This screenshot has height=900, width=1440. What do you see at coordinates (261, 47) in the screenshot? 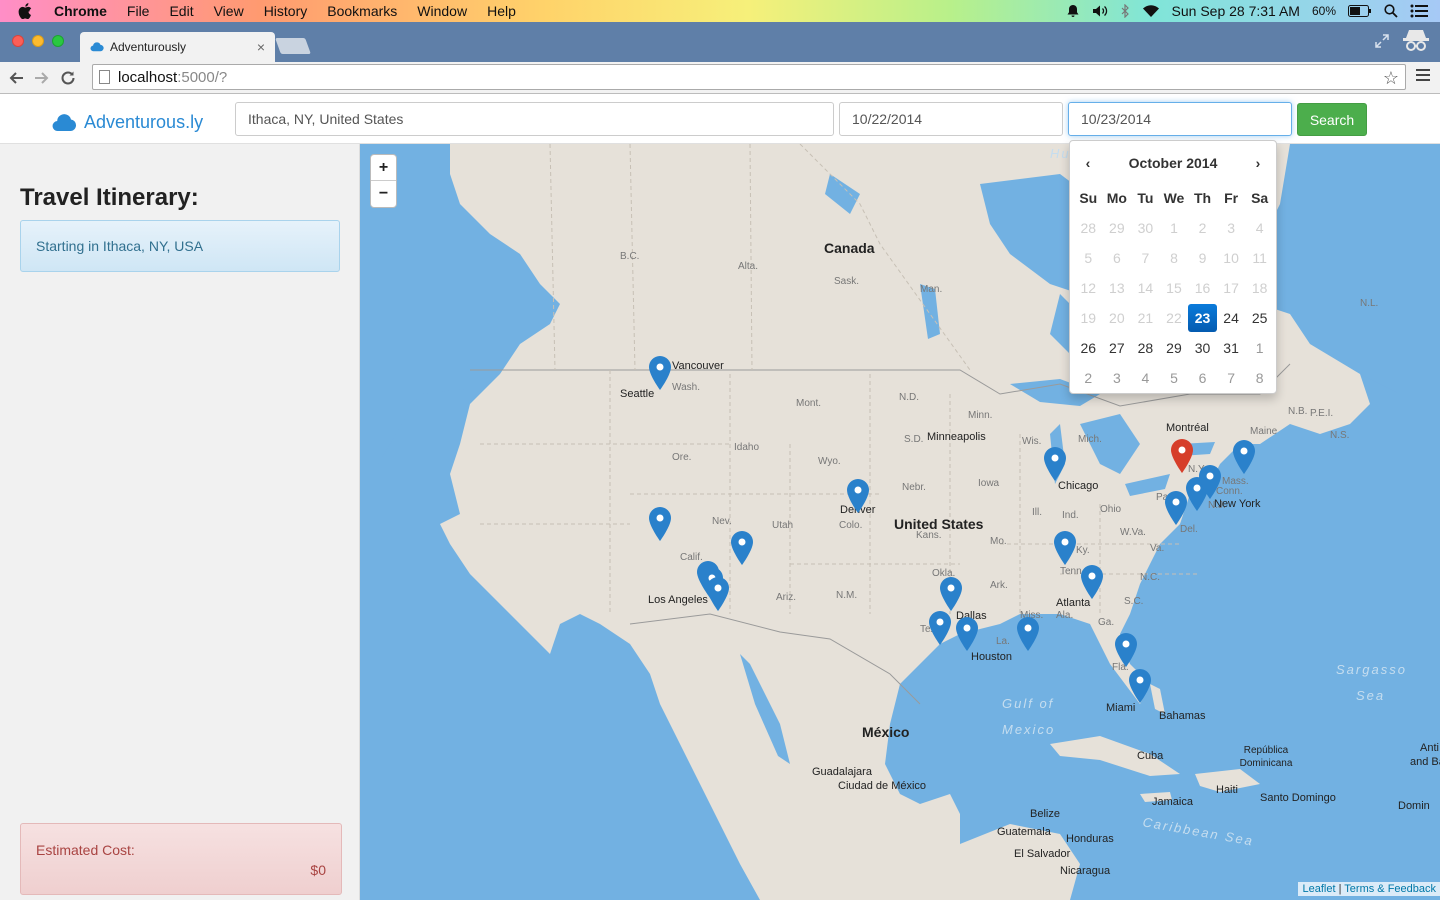
I see `tab-close-icon: ×` at bounding box center [261, 47].